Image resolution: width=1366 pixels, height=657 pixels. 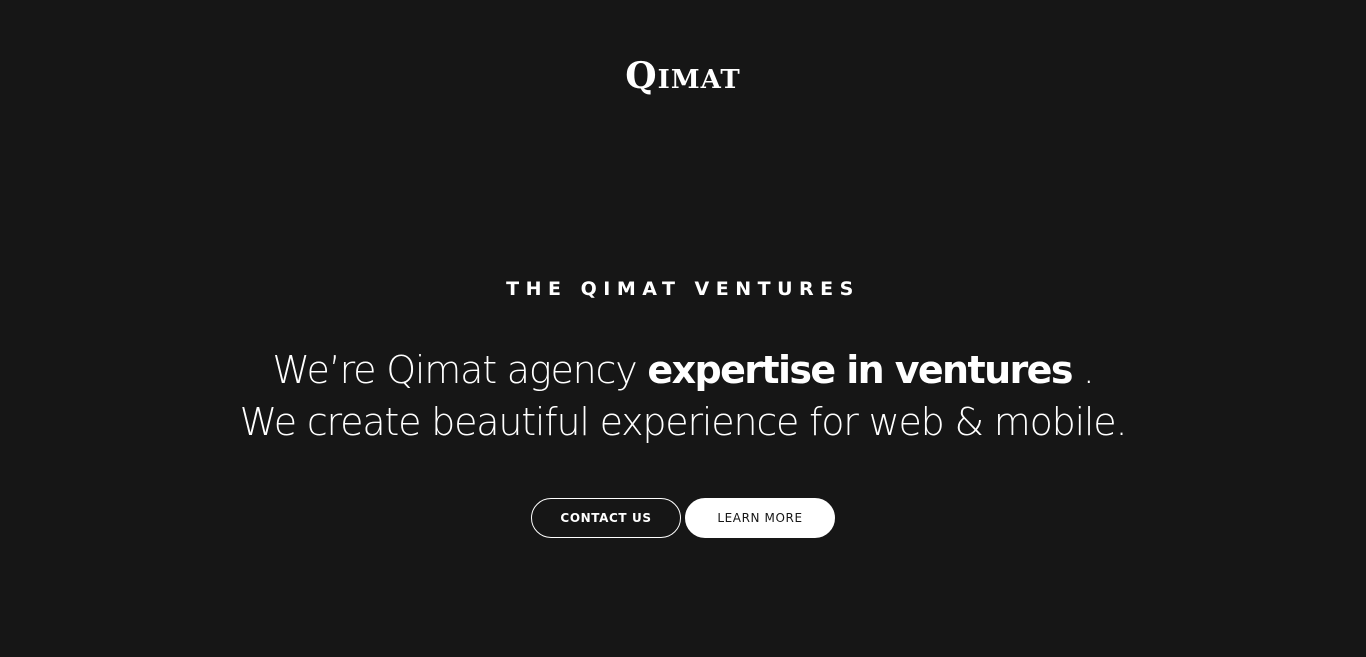 I want to click on hero-actions: CONTACT US LEARN MORE, so click(x=683, y=518).